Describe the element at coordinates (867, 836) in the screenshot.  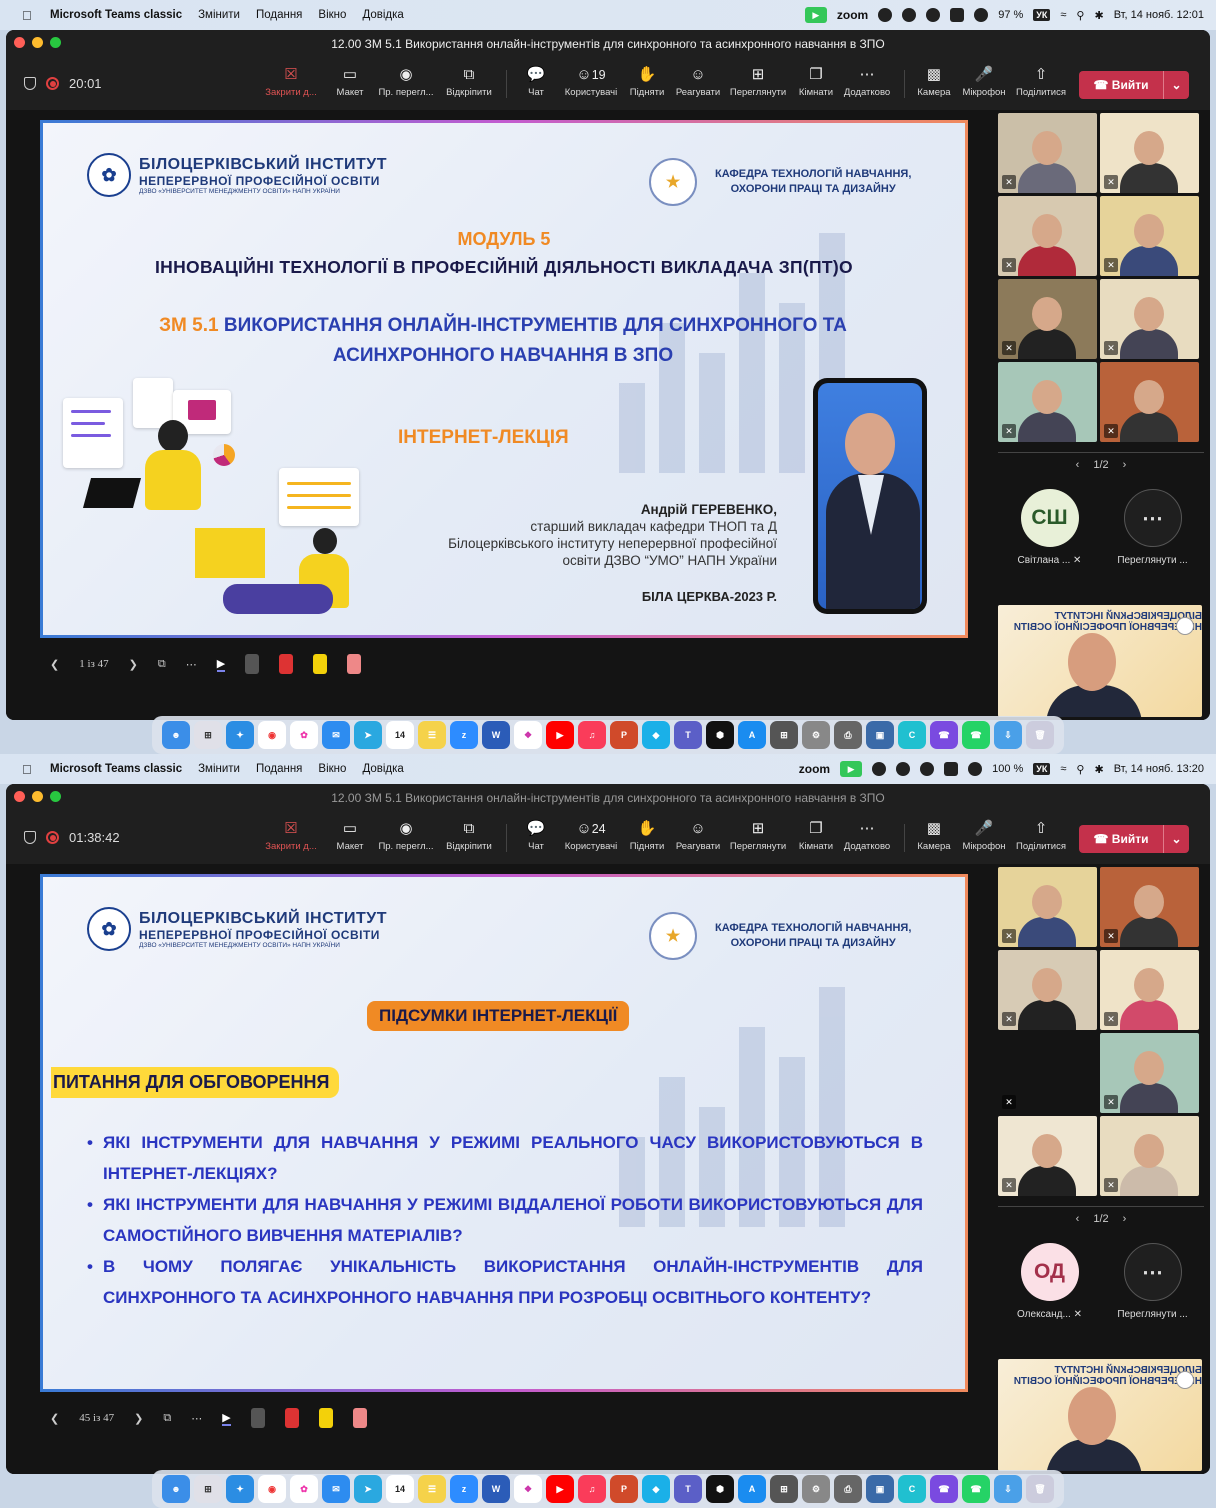
I see `more-button: ⋯ Додатково` at that location.